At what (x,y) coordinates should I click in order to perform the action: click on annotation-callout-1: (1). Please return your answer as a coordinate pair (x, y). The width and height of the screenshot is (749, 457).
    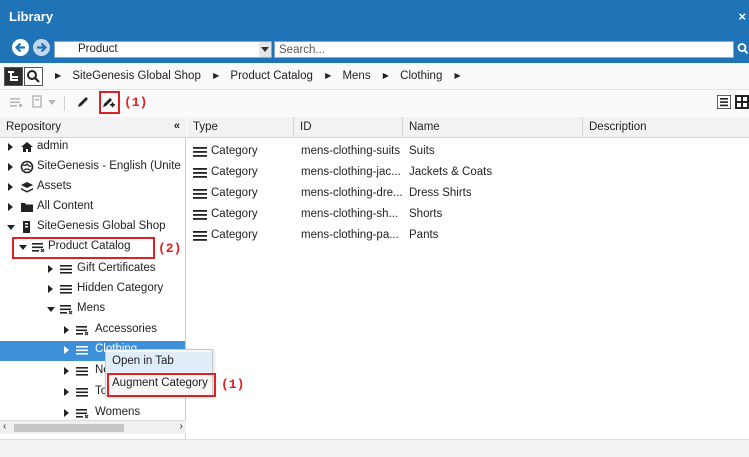
    Looking at the image, I should click on (136, 102).